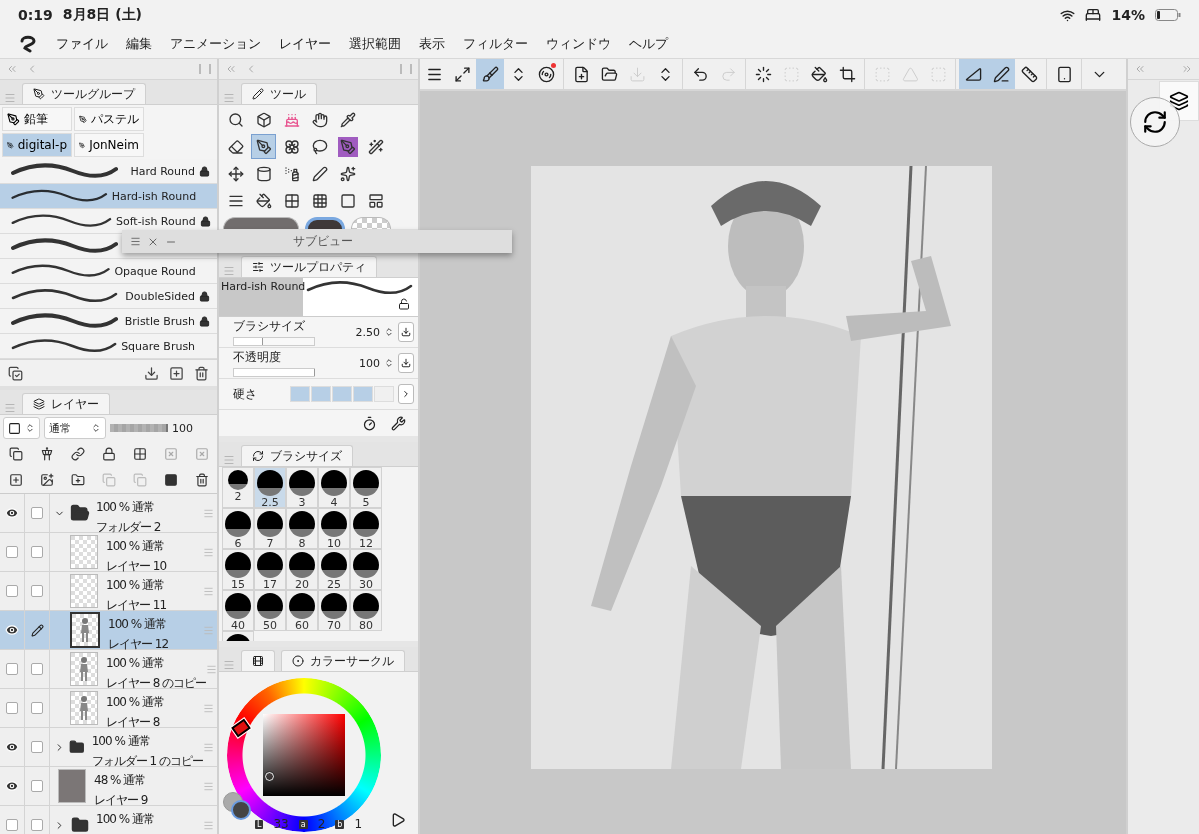 This screenshot has height=834, width=1199. What do you see at coordinates (366, 528) in the screenshot?
I see `size-cell: 12` at bounding box center [366, 528].